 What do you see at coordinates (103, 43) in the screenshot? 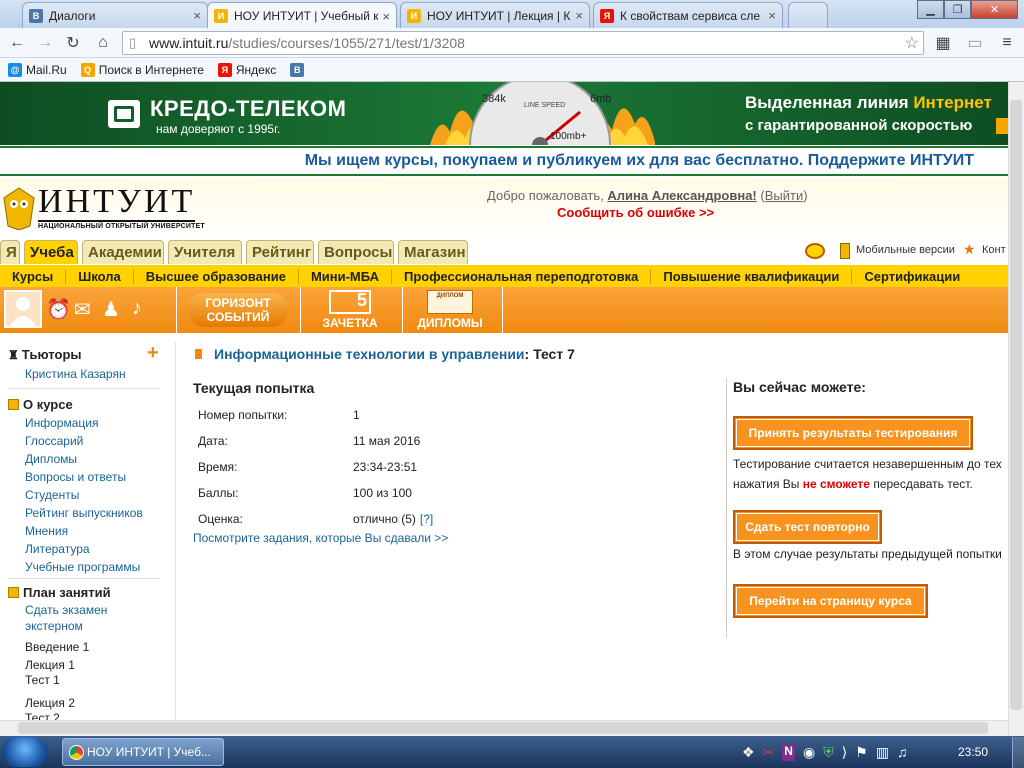
I see `home-icon: ⌂` at bounding box center [103, 43].